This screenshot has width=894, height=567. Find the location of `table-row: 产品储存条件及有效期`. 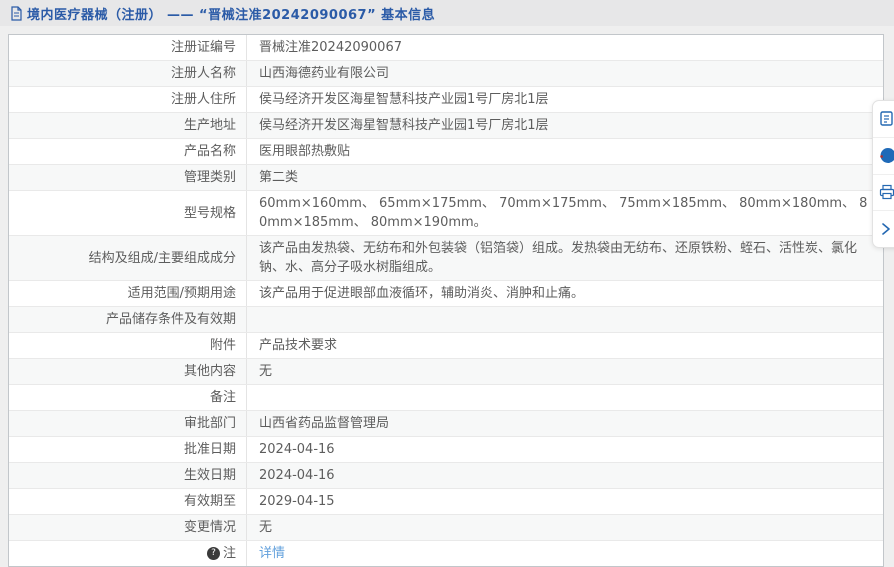

table-row: 产品储存条件及有效期 is located at coordinates (446, 320).